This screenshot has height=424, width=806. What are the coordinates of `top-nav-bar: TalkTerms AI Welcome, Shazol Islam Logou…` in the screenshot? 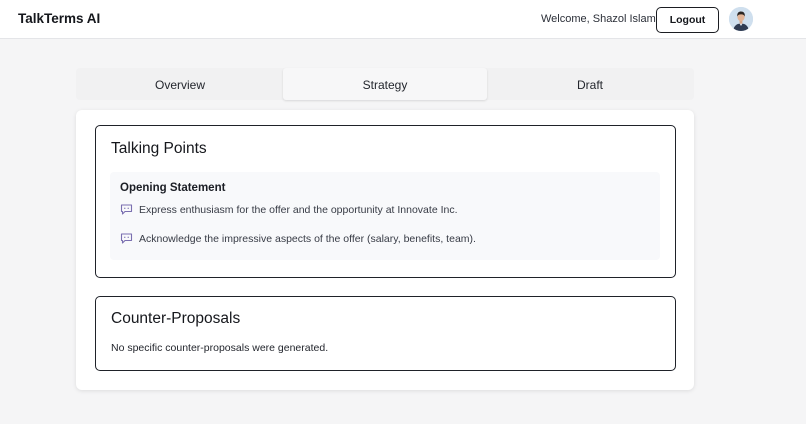 It's located at (403, 19).